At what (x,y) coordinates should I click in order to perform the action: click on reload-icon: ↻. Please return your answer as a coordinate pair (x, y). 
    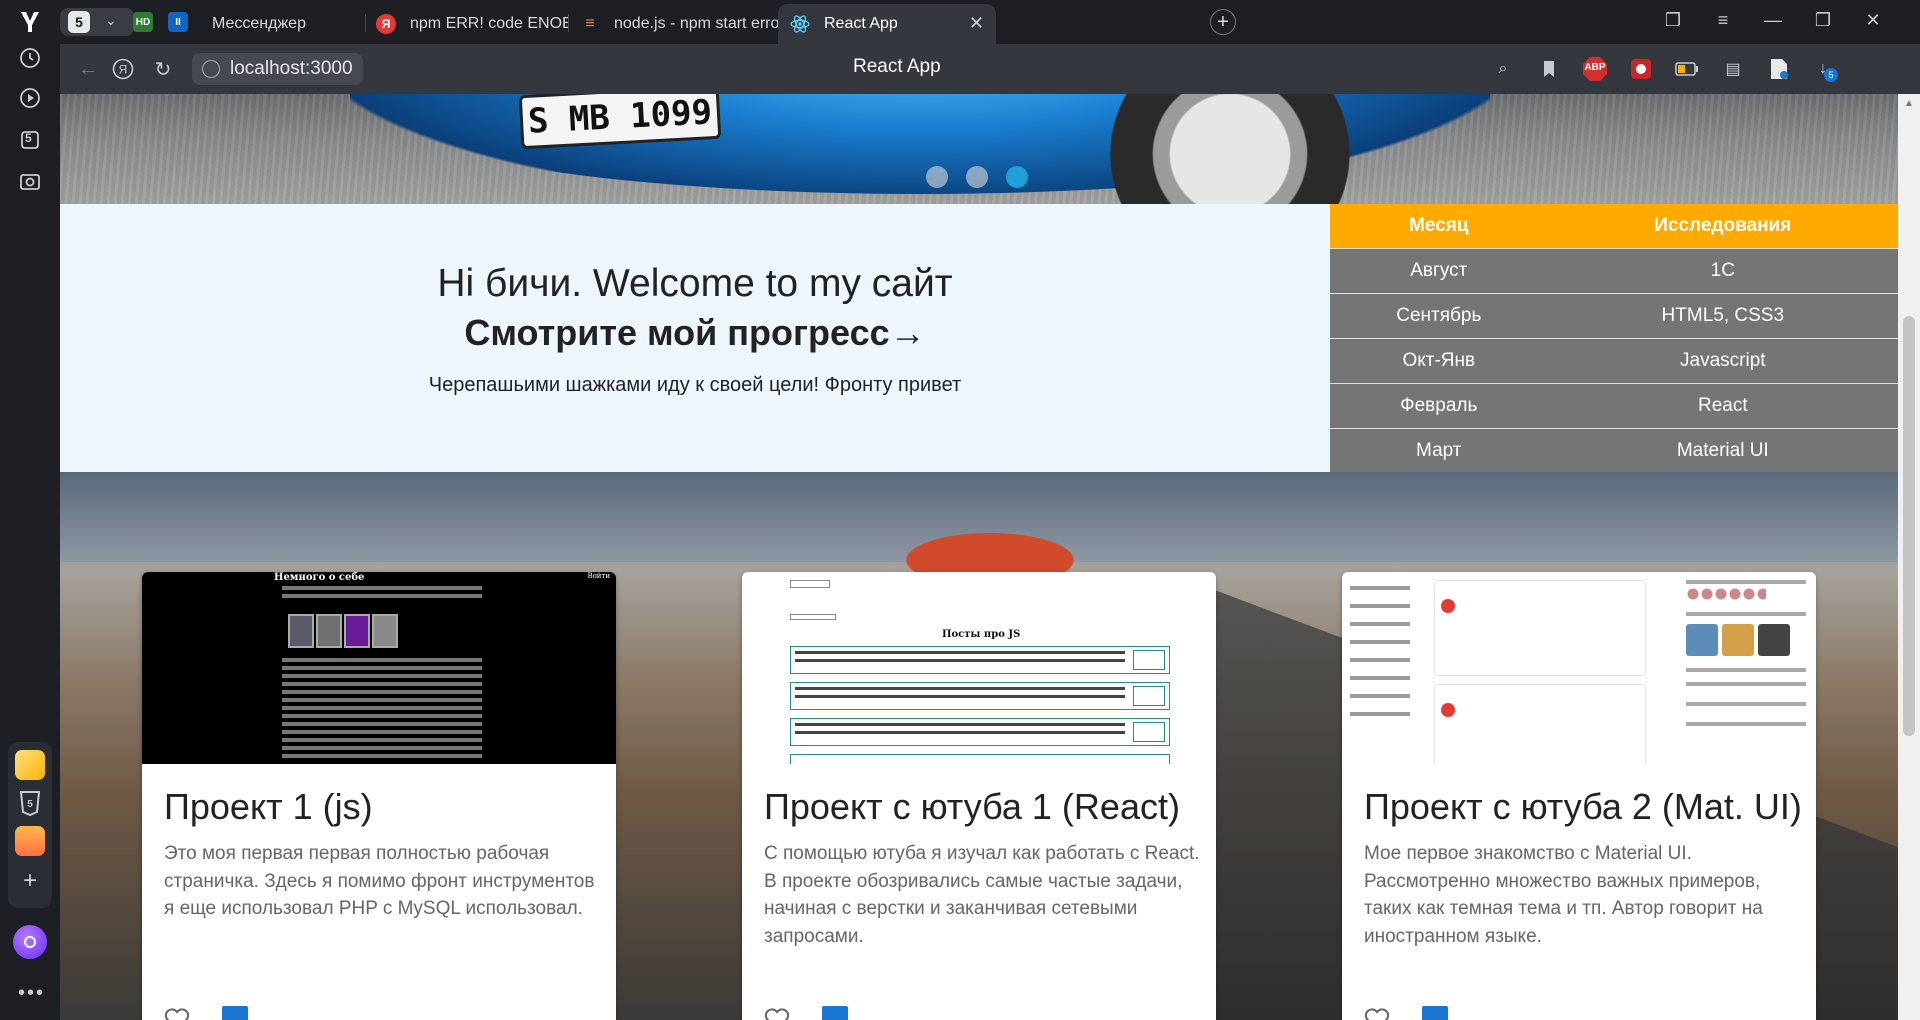
    Looking at the image, I should click on (163, 69).